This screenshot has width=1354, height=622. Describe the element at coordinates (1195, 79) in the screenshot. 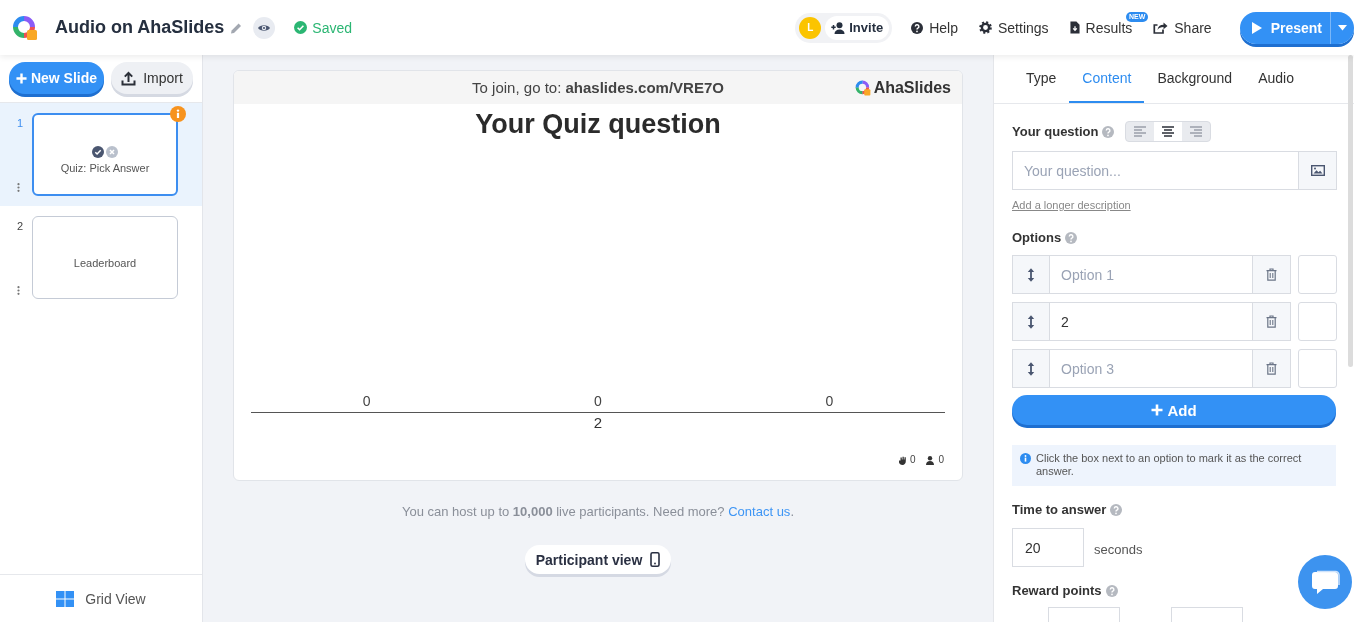

I see `editor-tab: Background` at that location.